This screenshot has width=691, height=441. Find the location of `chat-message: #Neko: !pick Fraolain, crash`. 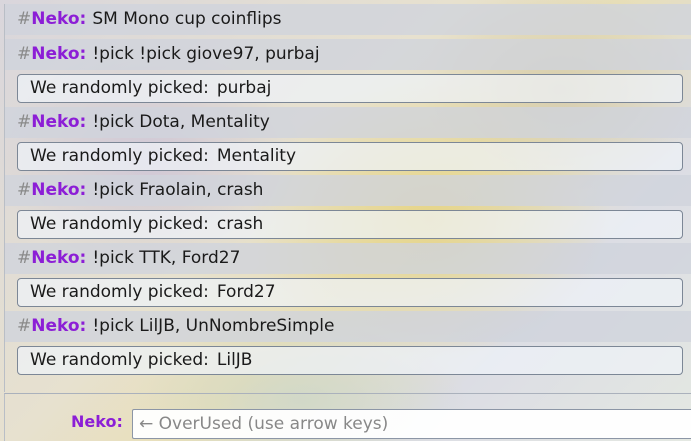

chat-message: #Neko: !pick Fraolain, crash is located at coordinates (348, 190).